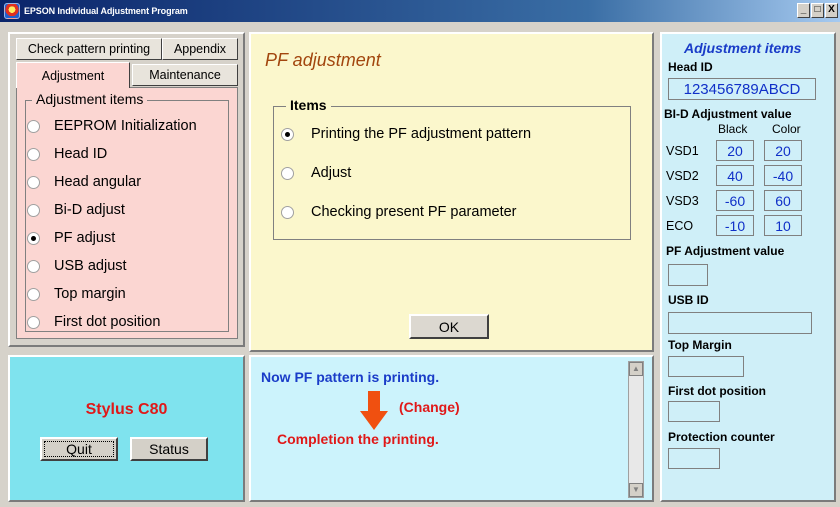  I want to click on tab-adjustment: Adjustment, so click(73, 75).